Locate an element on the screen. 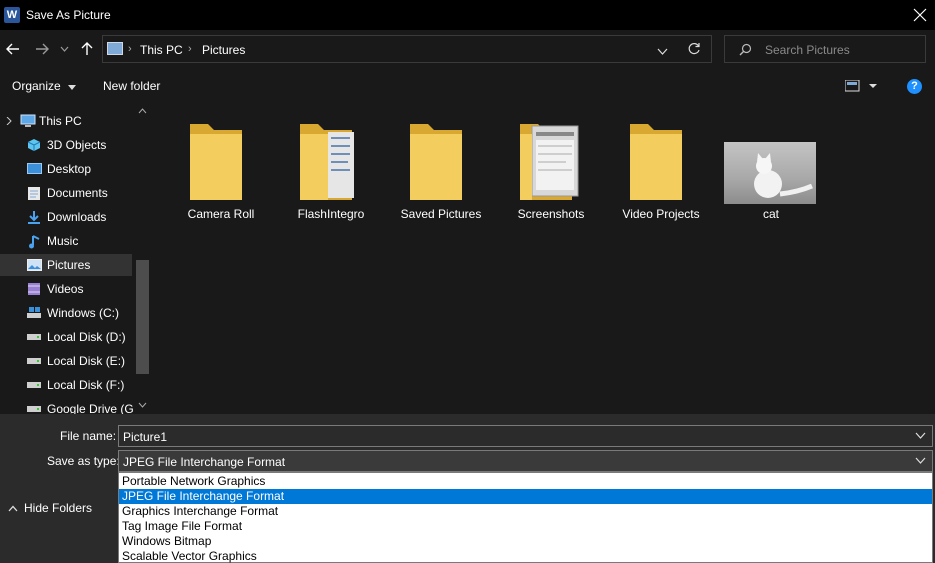 The image size is (935, 563). image-cat: cat is located at coordinates (771, 175).